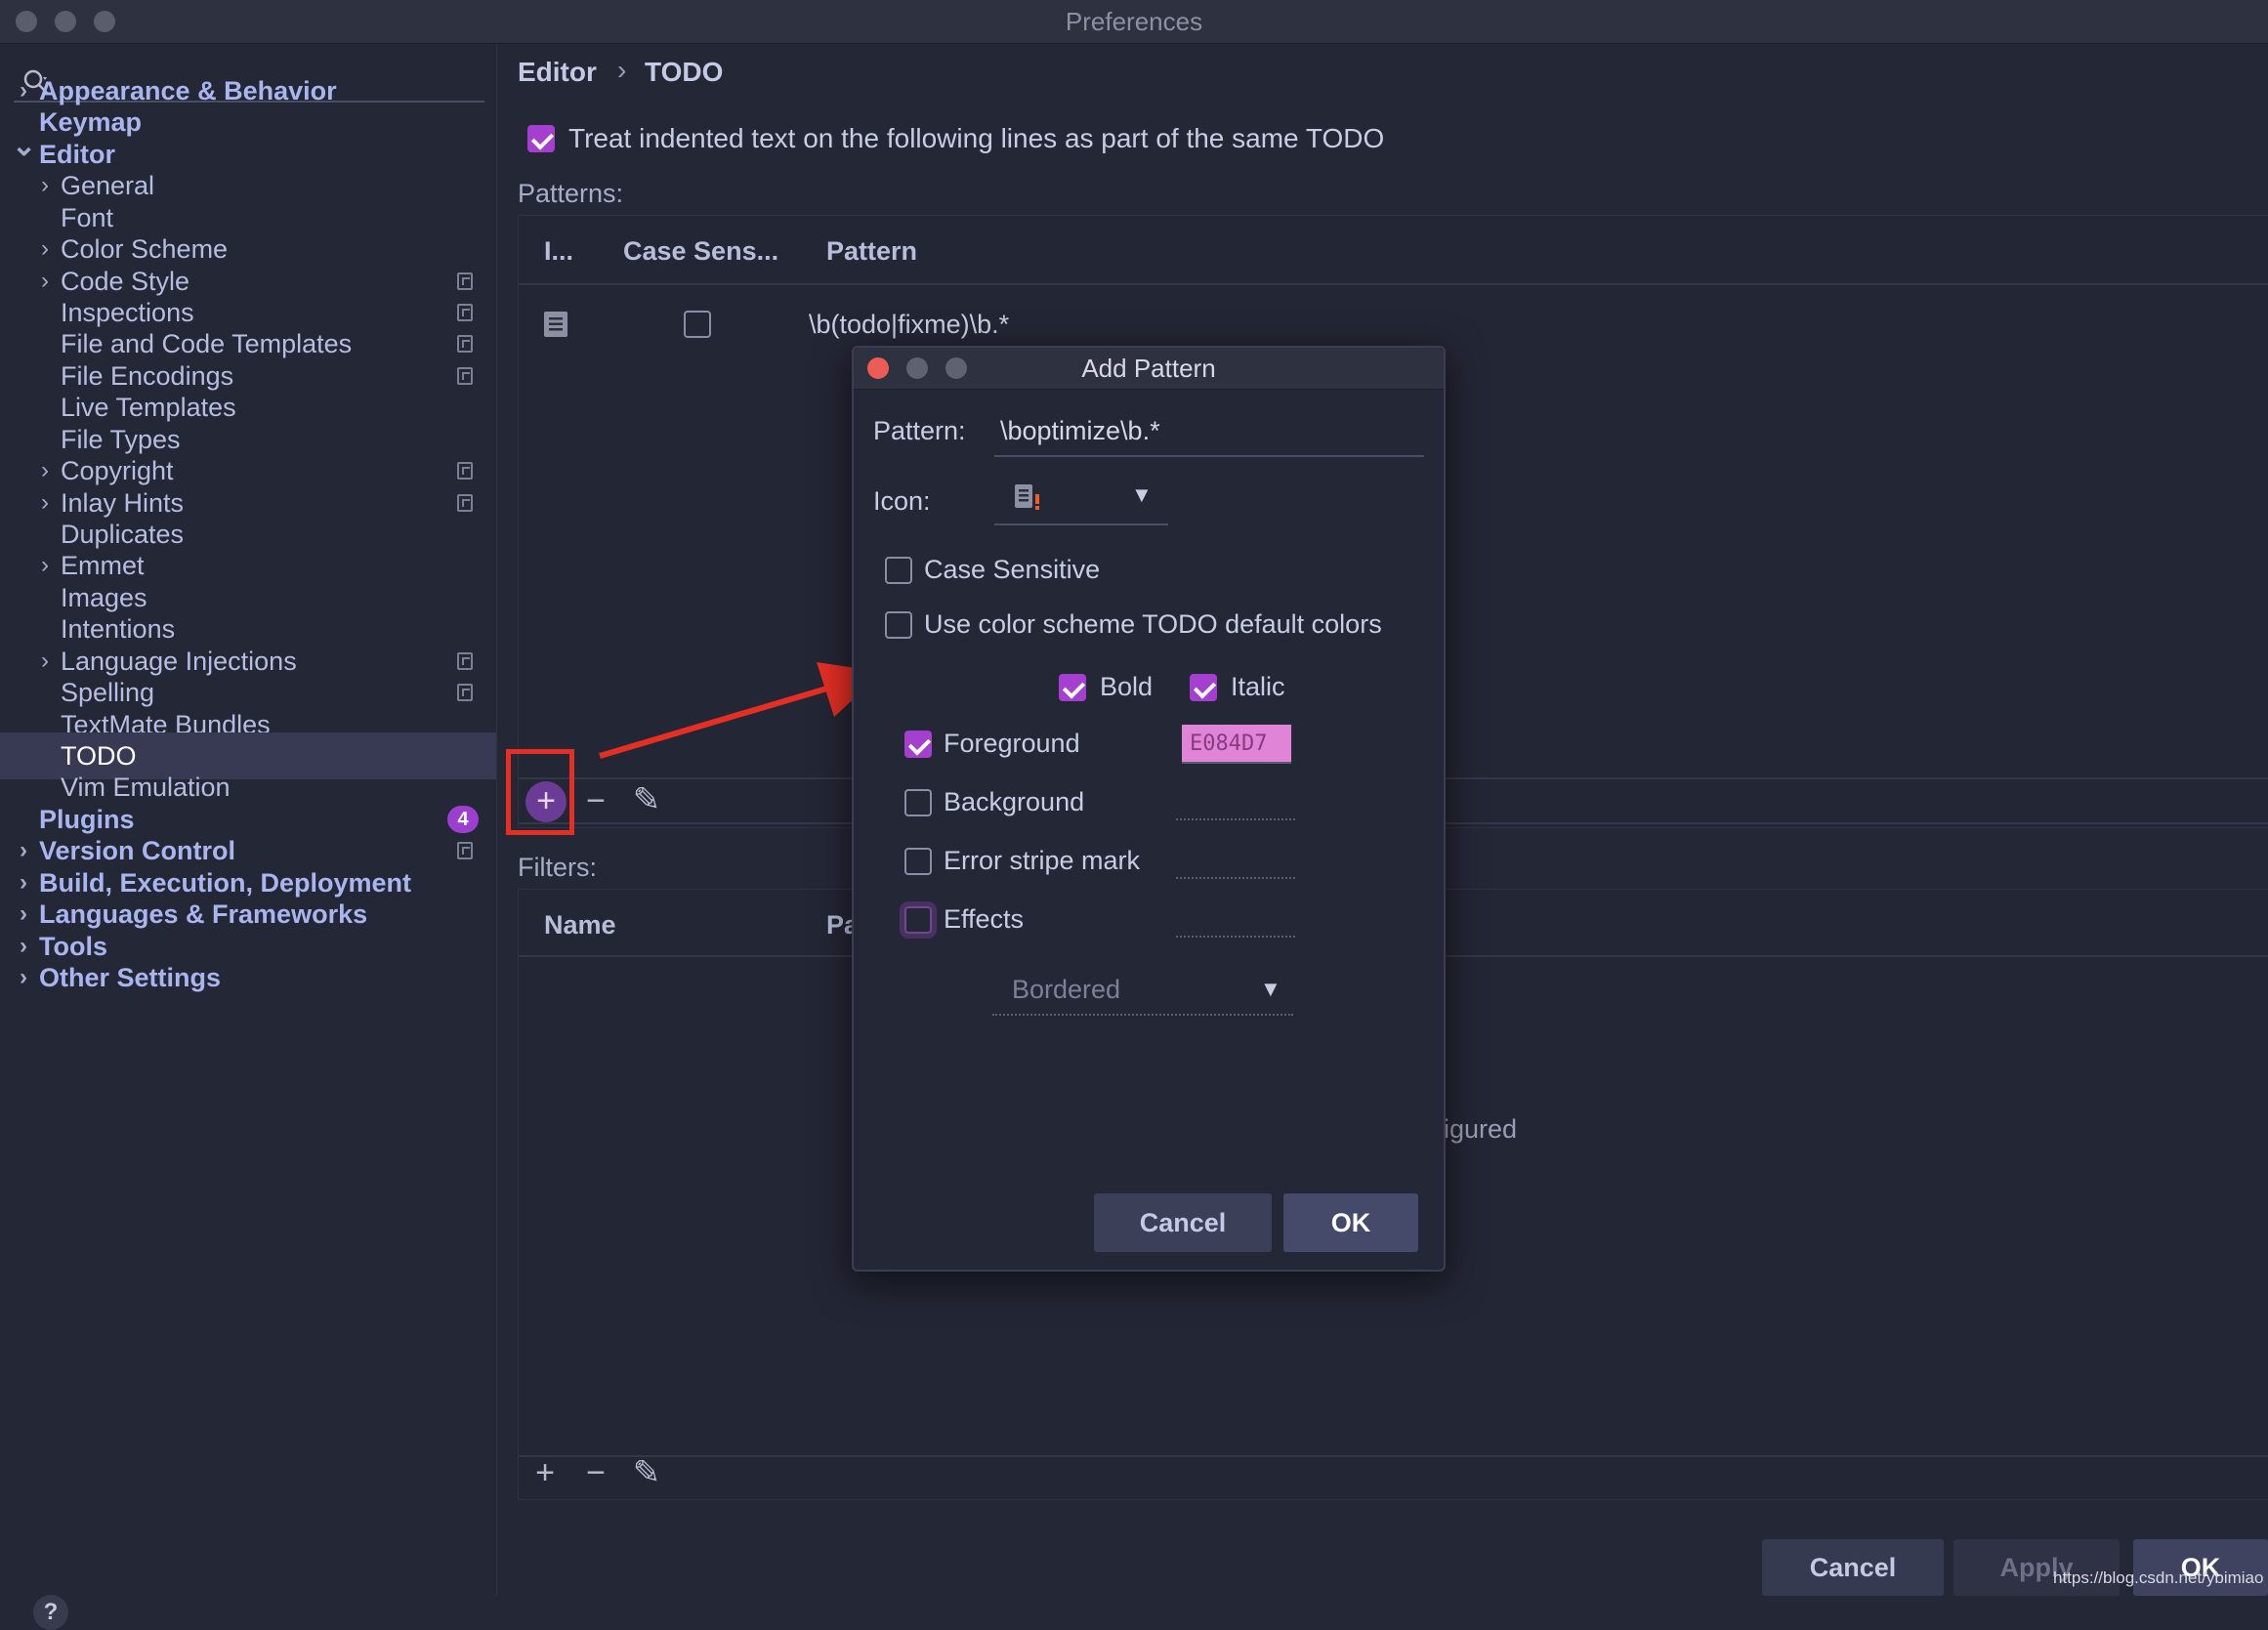  I want to click on dialog-bold-checkbox, so click(1072, 688).